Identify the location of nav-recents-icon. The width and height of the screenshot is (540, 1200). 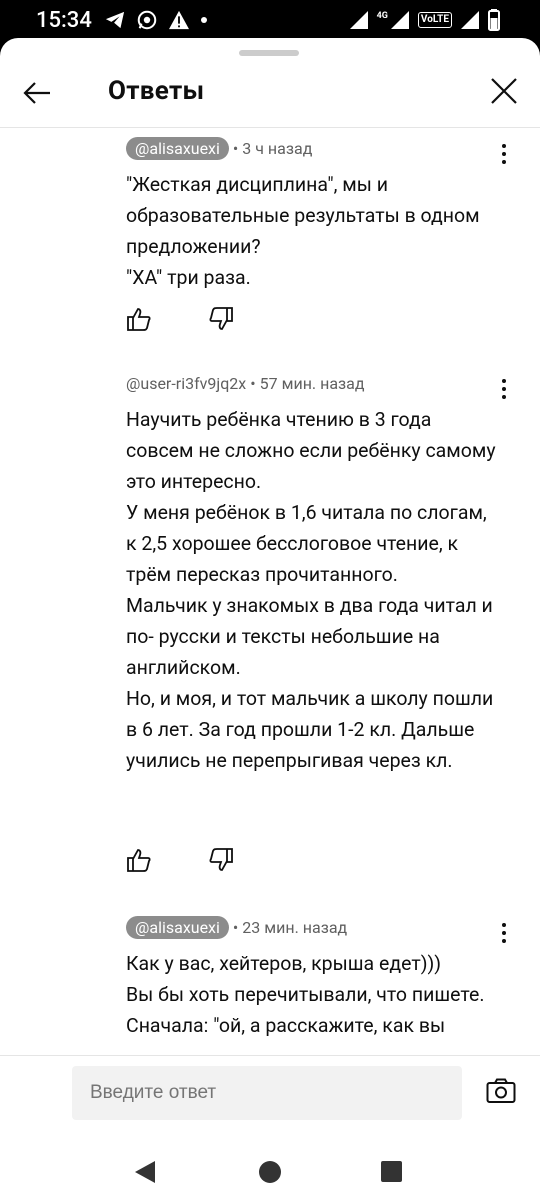
(391, 1171).